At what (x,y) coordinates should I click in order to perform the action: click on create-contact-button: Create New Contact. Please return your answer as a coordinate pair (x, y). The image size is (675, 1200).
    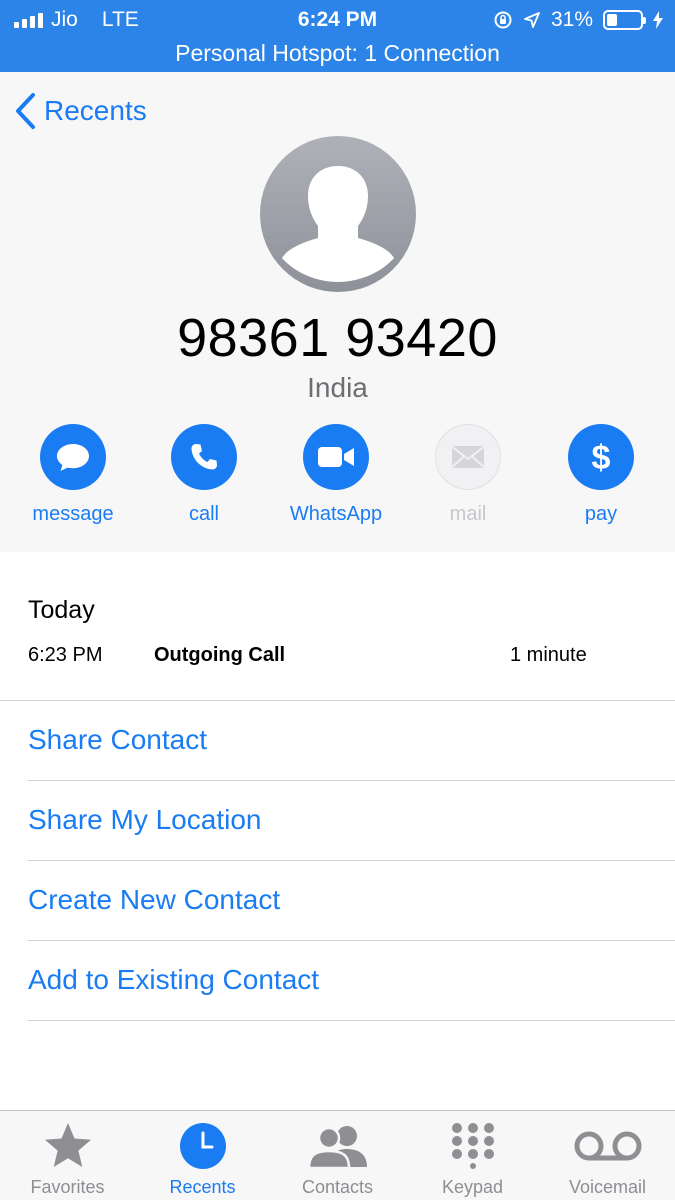
    Looking at the image, I should click on (337, 901).